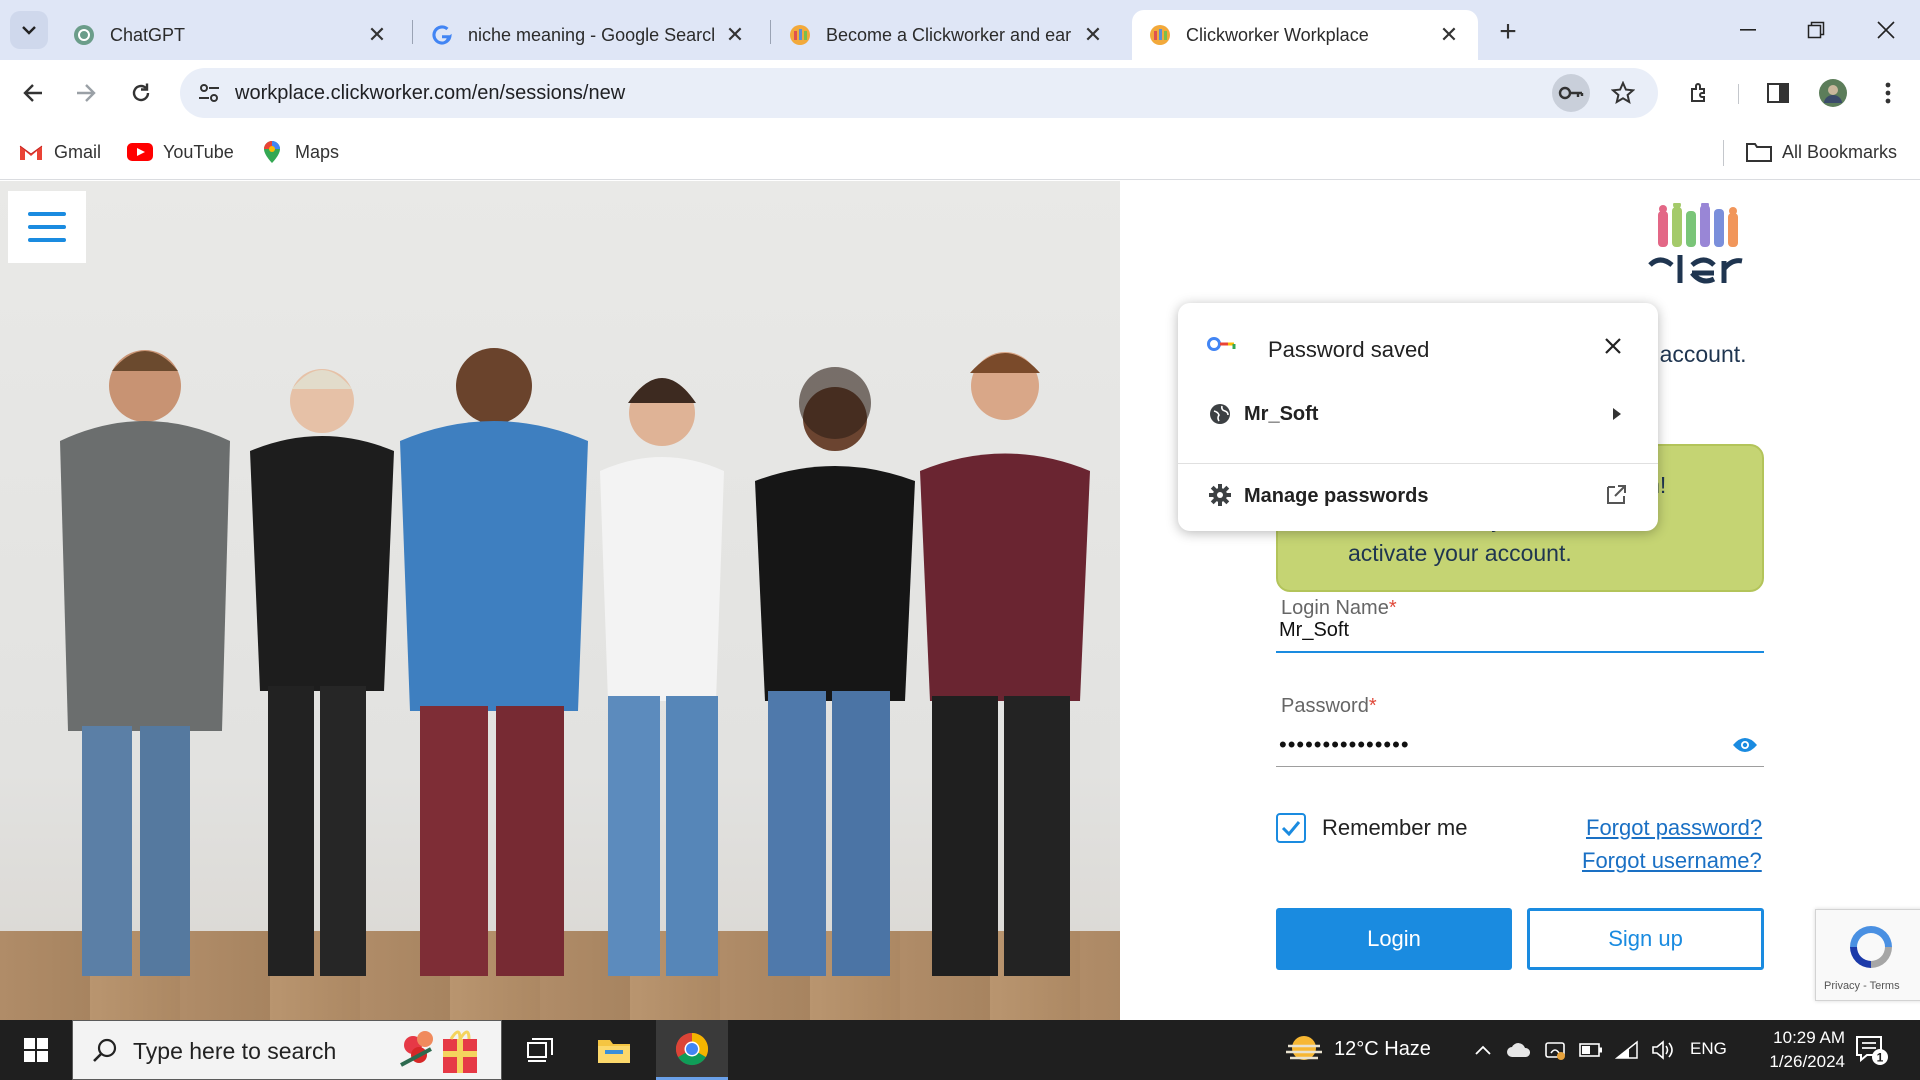 This screenshot has height=1080, width=1920. I want to click on saved-account-name: Mr_Soft, so click(1281, 414).